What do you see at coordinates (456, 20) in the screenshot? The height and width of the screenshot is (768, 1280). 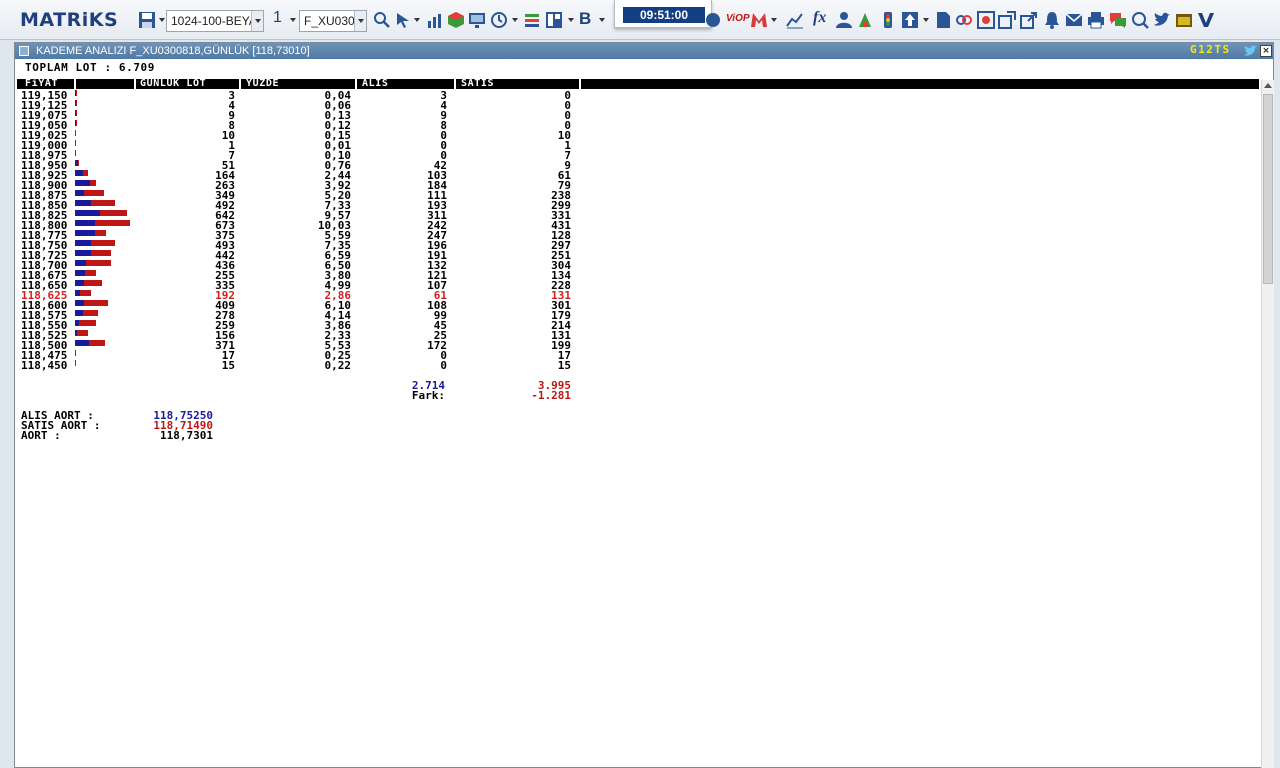 I see `cube-icon` at bounding box center [456, 20].